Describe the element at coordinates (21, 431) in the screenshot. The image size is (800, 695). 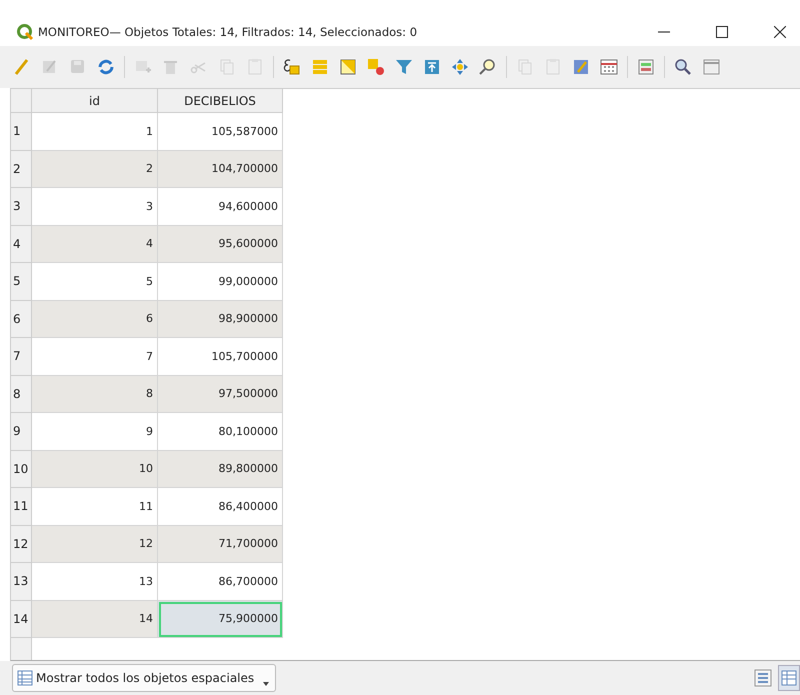
I see `row-header: 9` at that location.